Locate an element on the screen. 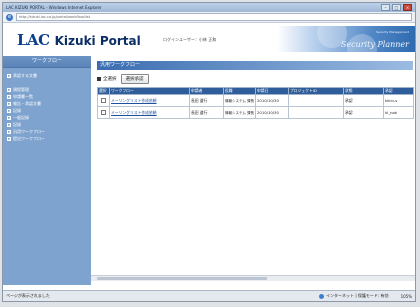  column-header: 状態 is located at coordinates (363, 91).